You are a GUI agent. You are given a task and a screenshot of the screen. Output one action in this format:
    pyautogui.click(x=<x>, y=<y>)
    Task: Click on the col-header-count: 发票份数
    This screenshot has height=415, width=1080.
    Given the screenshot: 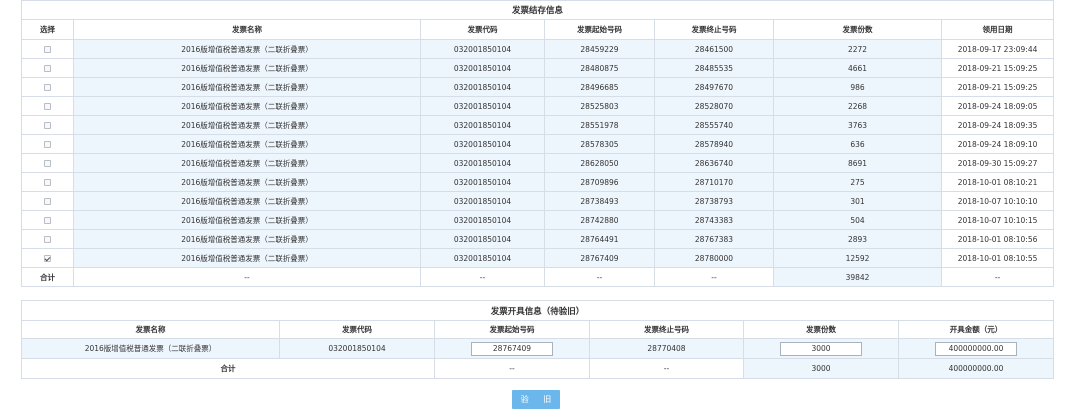 What is the action you would take?
    pyautogui.click(x=857, y=29)
    